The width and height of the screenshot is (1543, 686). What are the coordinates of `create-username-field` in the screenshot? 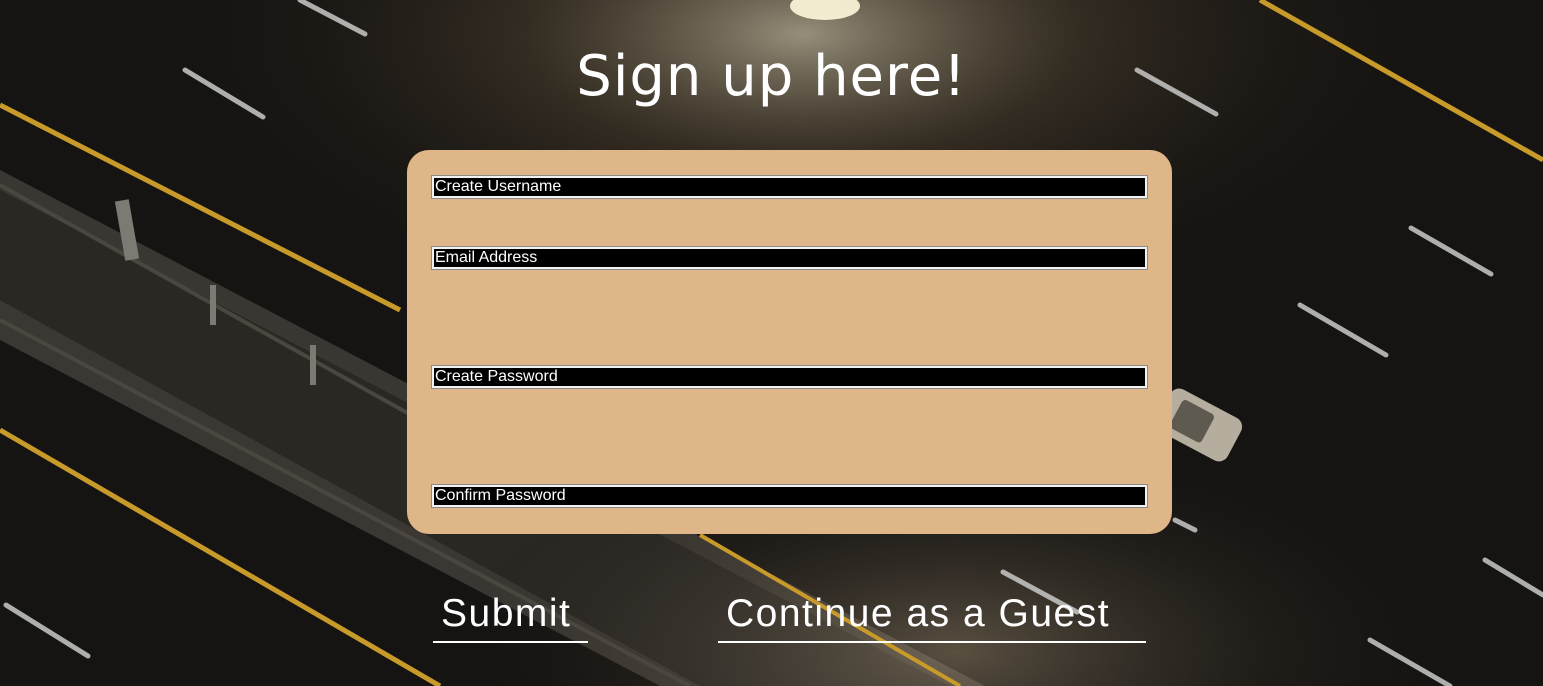 It's located at (789, 187).